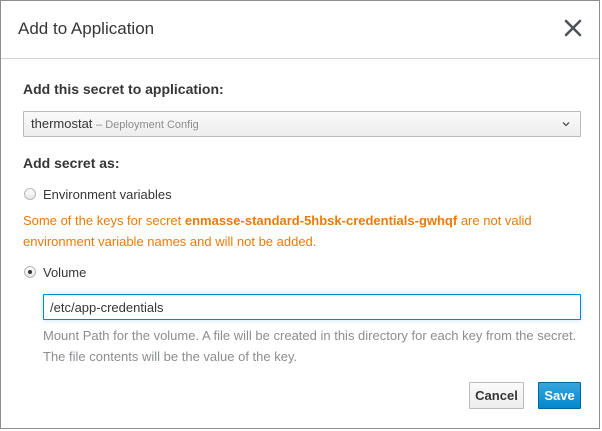 The height and width of the screenshot is (431, 602). I want to click on dialog-title: Add to Application, so click(86, 28).